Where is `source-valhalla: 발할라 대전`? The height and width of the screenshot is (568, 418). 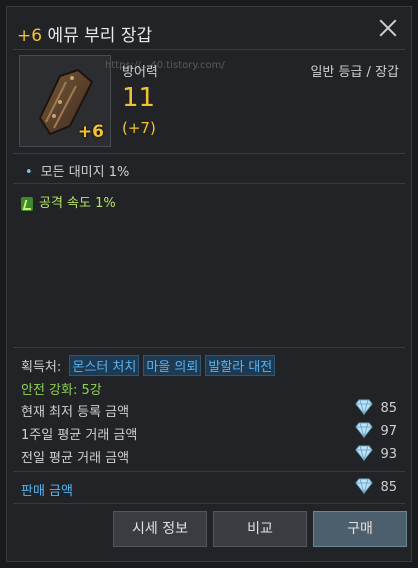 source-valhalla: 발할라 대전 is located at coordinates (240, 365).